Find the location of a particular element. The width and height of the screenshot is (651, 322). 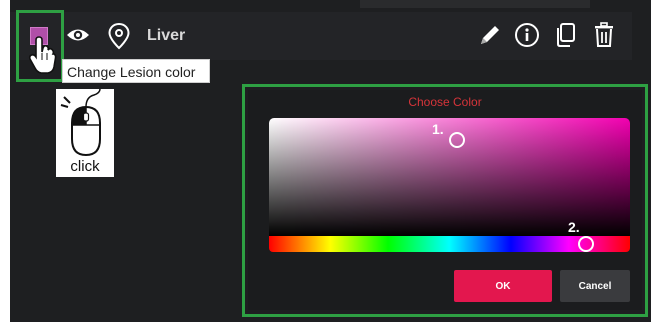

hue-slider-handle is located at coordinates (586, 244).